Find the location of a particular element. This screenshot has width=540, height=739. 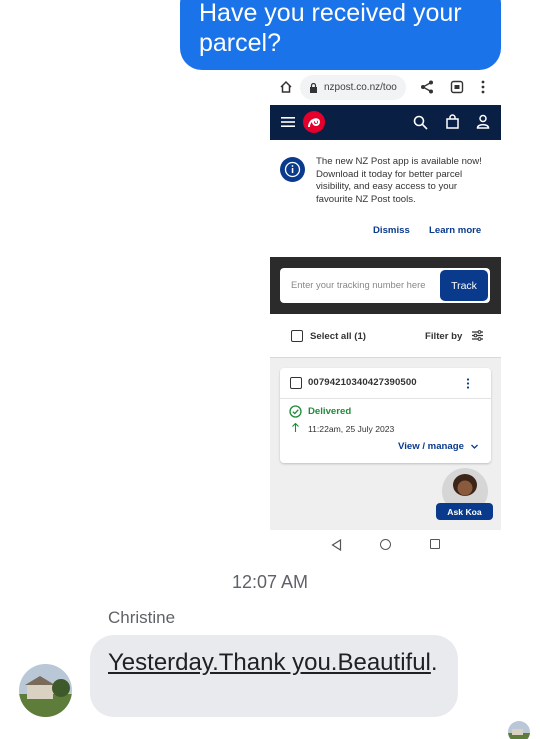

url-text: nzpost.co.nz/too is located at coordinates (360, 87).